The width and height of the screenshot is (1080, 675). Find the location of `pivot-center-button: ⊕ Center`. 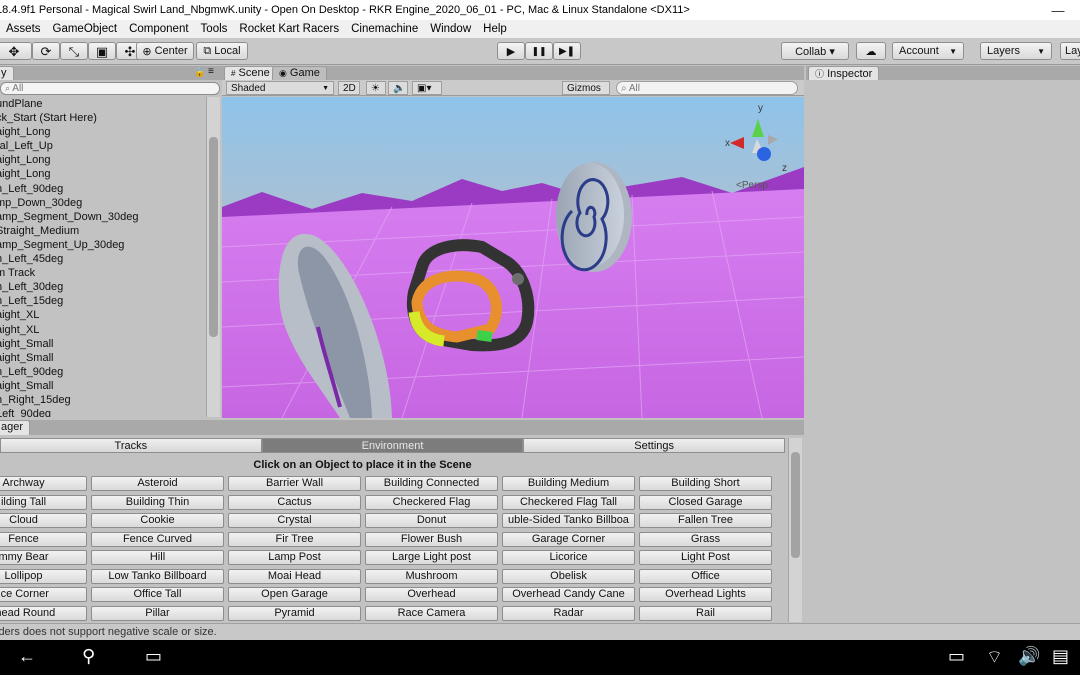

pivot-center-button: ⊕ Center is located at coordinates (165, 51).